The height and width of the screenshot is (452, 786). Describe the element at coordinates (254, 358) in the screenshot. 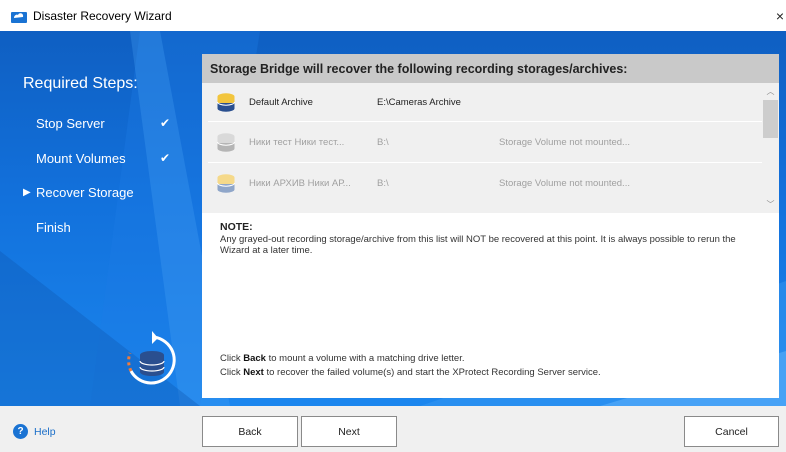

I see `hint-keyword: Back` at that location.